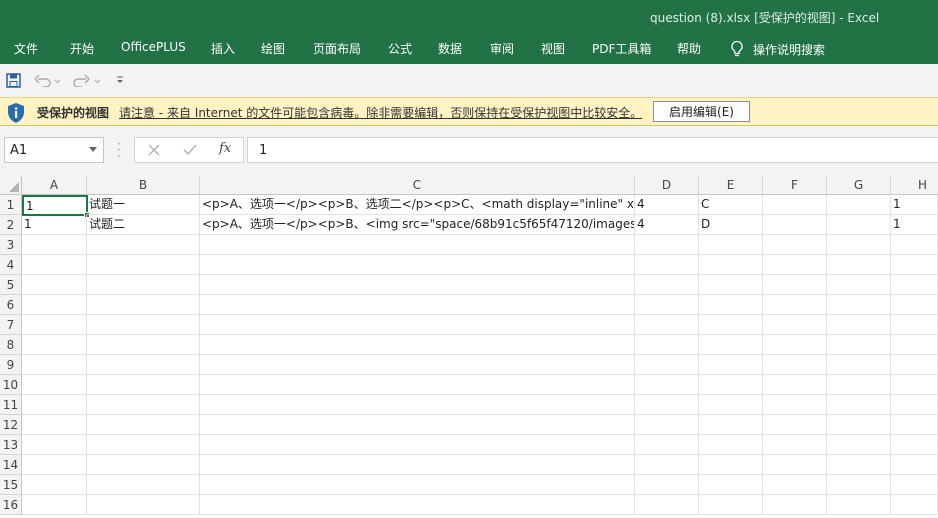  What do you see at coordinates (859, 185) in the screenshot?
I see `column-header-g: G` at bounding box center [859, 185].